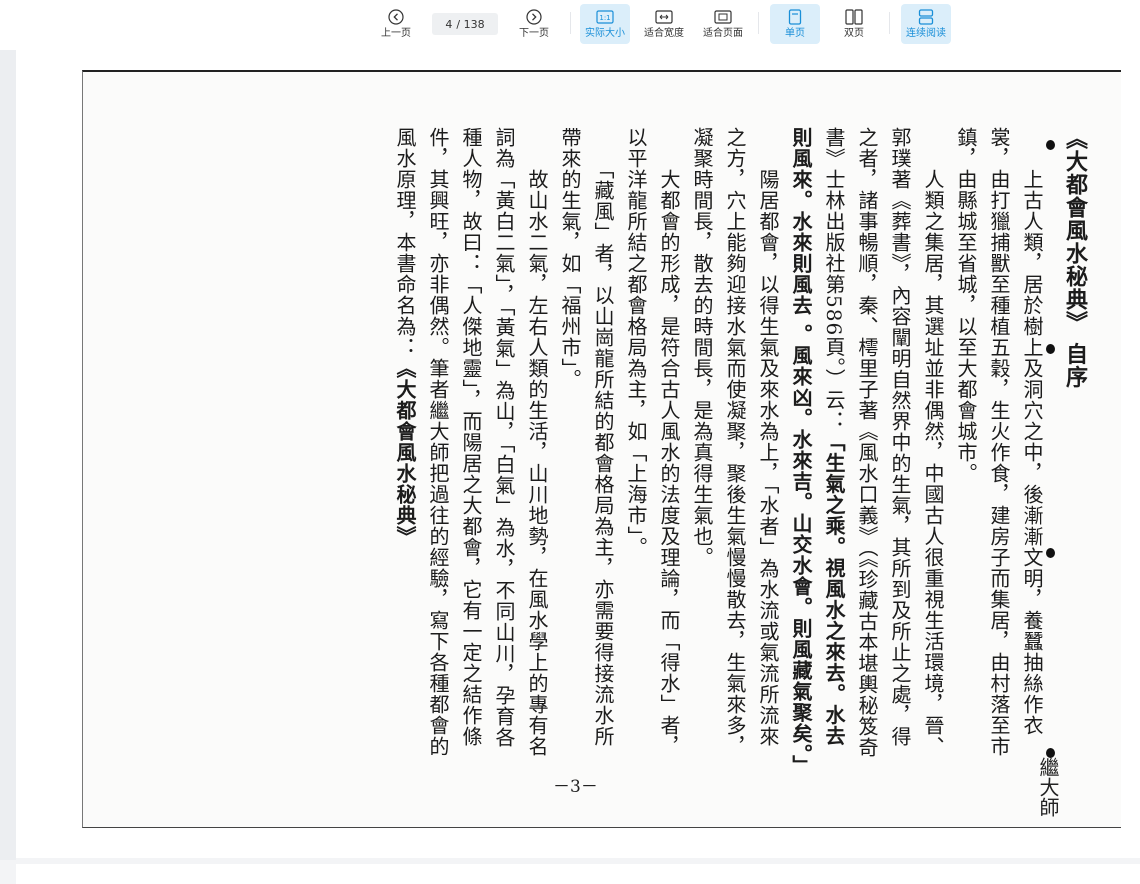  I want to click on actual-size-icon: 1:1, so click(605, 17).